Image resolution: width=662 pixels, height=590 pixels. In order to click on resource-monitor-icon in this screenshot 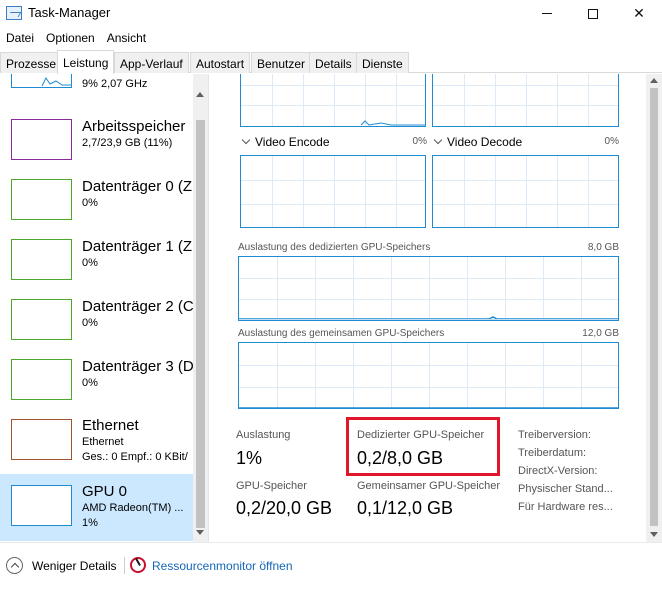, I will do `click(138, 565)`.